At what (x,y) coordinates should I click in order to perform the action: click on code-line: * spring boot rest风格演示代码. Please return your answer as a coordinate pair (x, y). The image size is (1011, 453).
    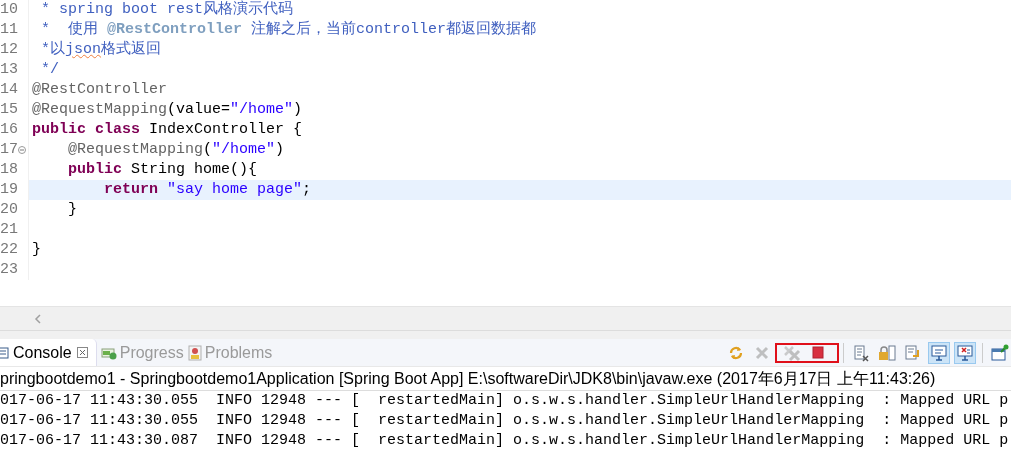
    Looking at the image, I should click on (167, 9).